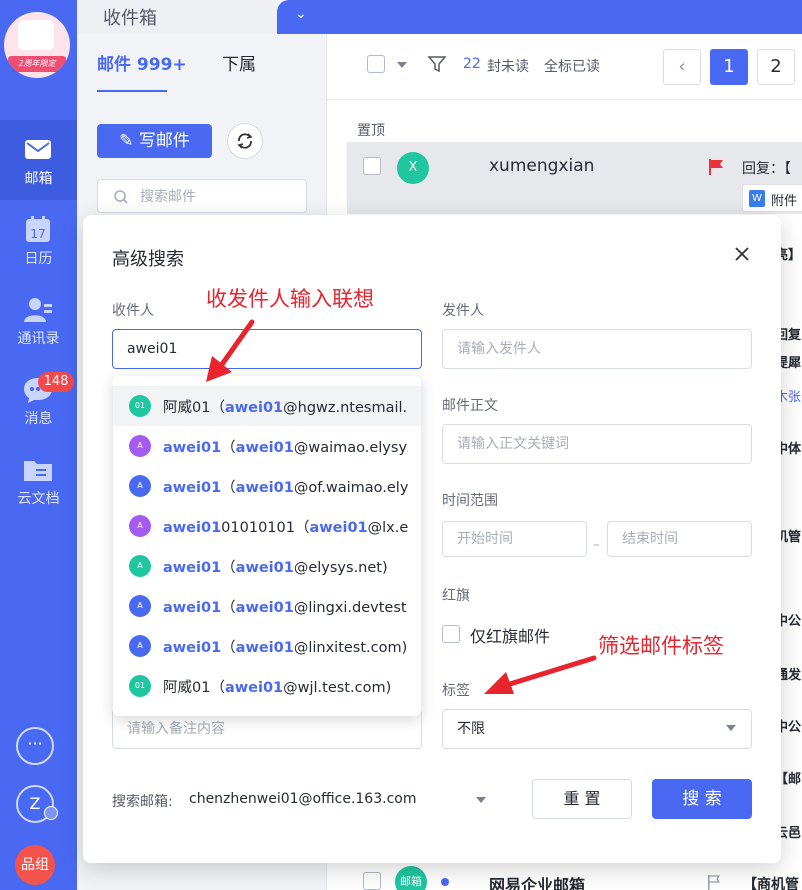 Image resolution: width=802 pixels, height=890 pixels. What do you see at coordinates (463, 311) in the screenshot?
I see `sender-label: 发件人` at bounding box center [463, 311].